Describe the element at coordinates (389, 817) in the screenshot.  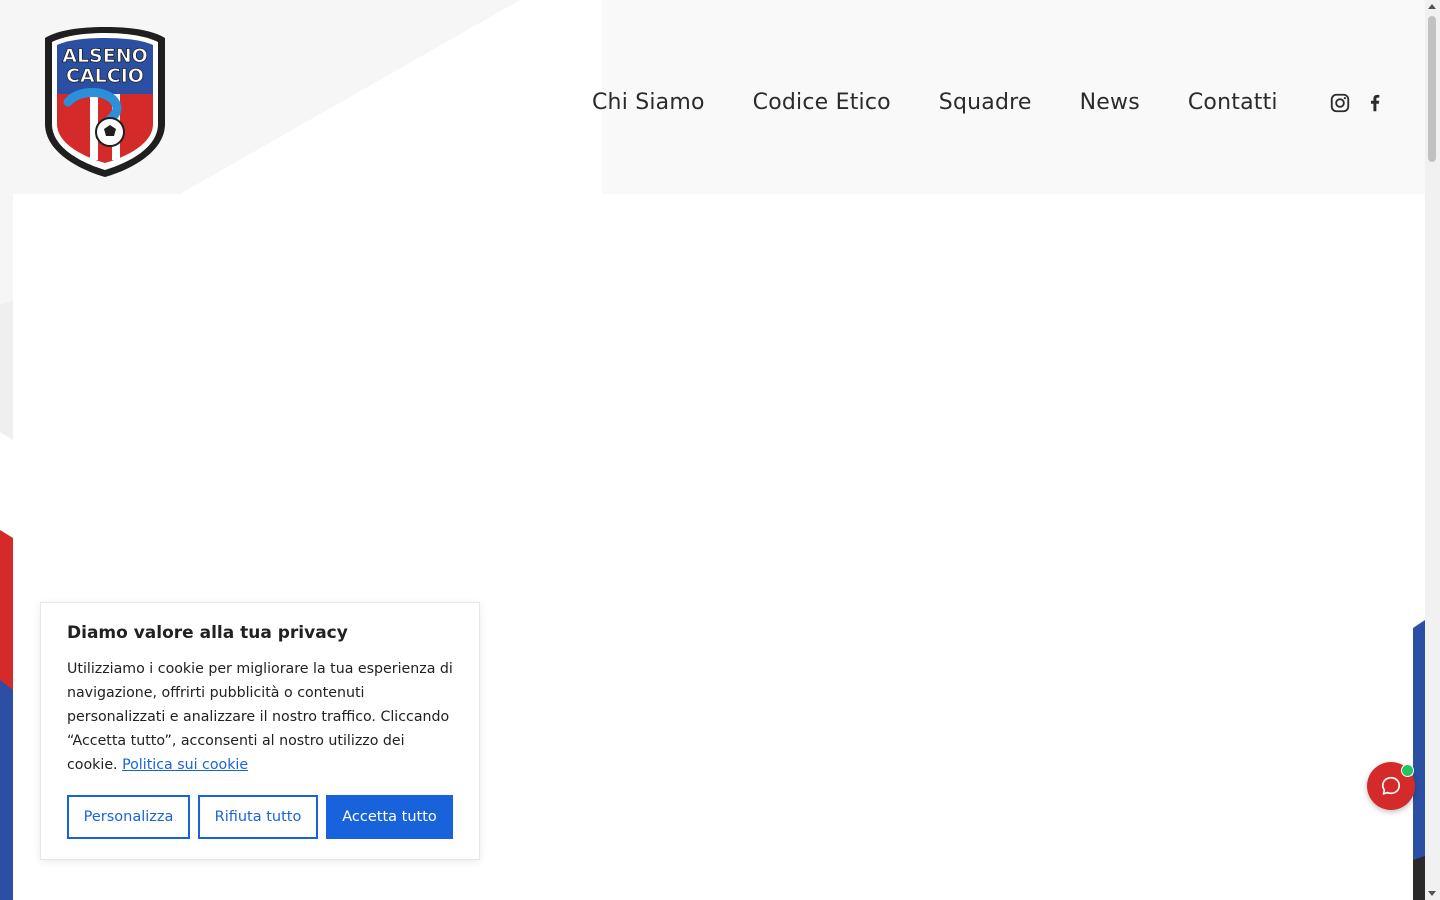
I see `accept-all-button: Accetta tutto` at that location.